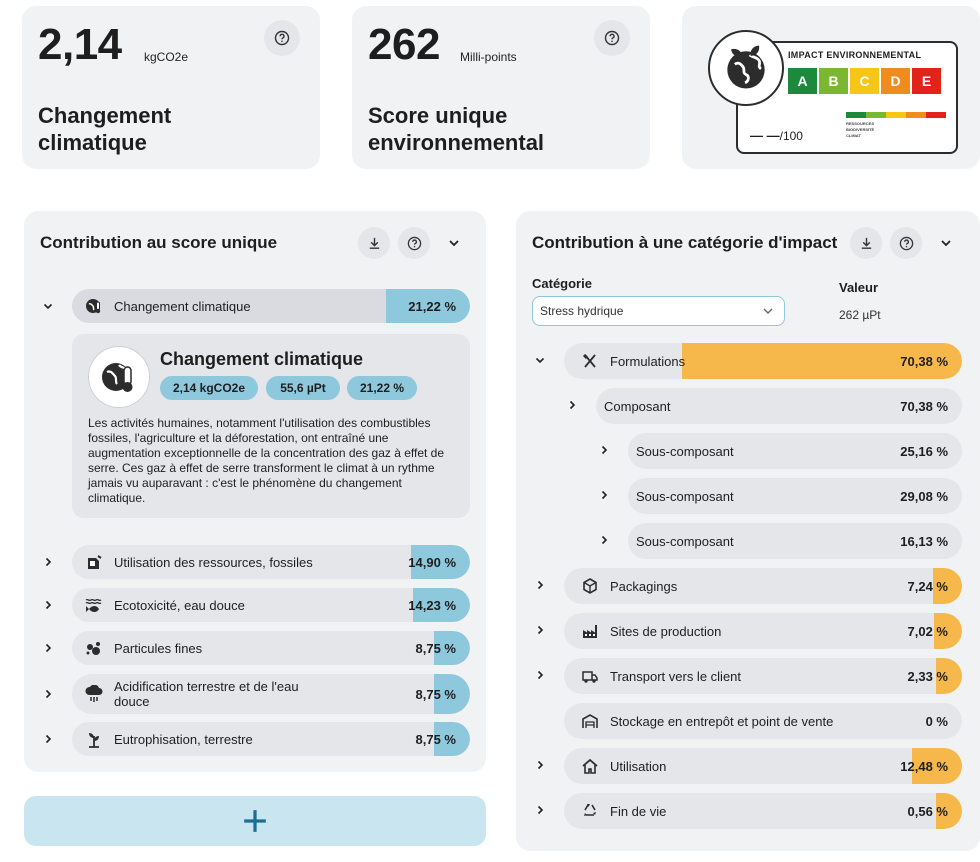 This screenshot has width=980, height=862. I want to click on eco-grades: ABCDE, so click(864, 81).